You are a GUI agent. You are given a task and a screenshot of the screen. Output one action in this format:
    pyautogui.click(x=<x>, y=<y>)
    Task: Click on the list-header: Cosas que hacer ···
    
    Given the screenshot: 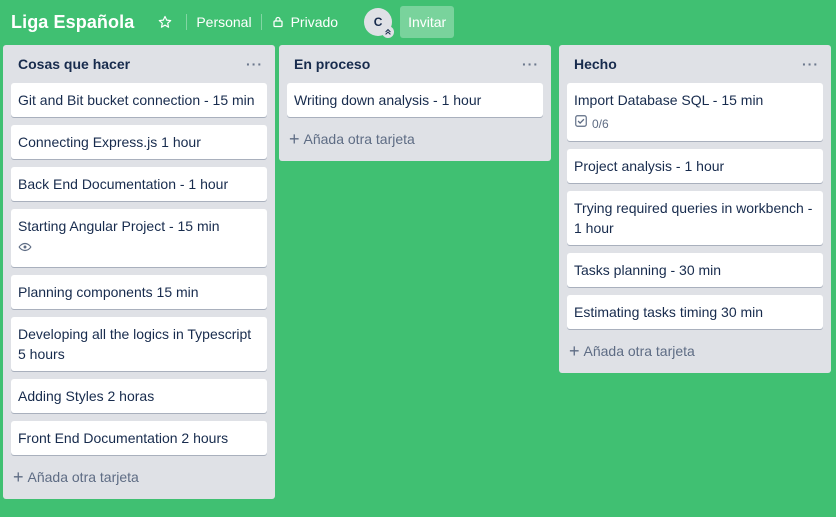 What is the action you would take?
    pyautogui.click(x=139, y=64)
    